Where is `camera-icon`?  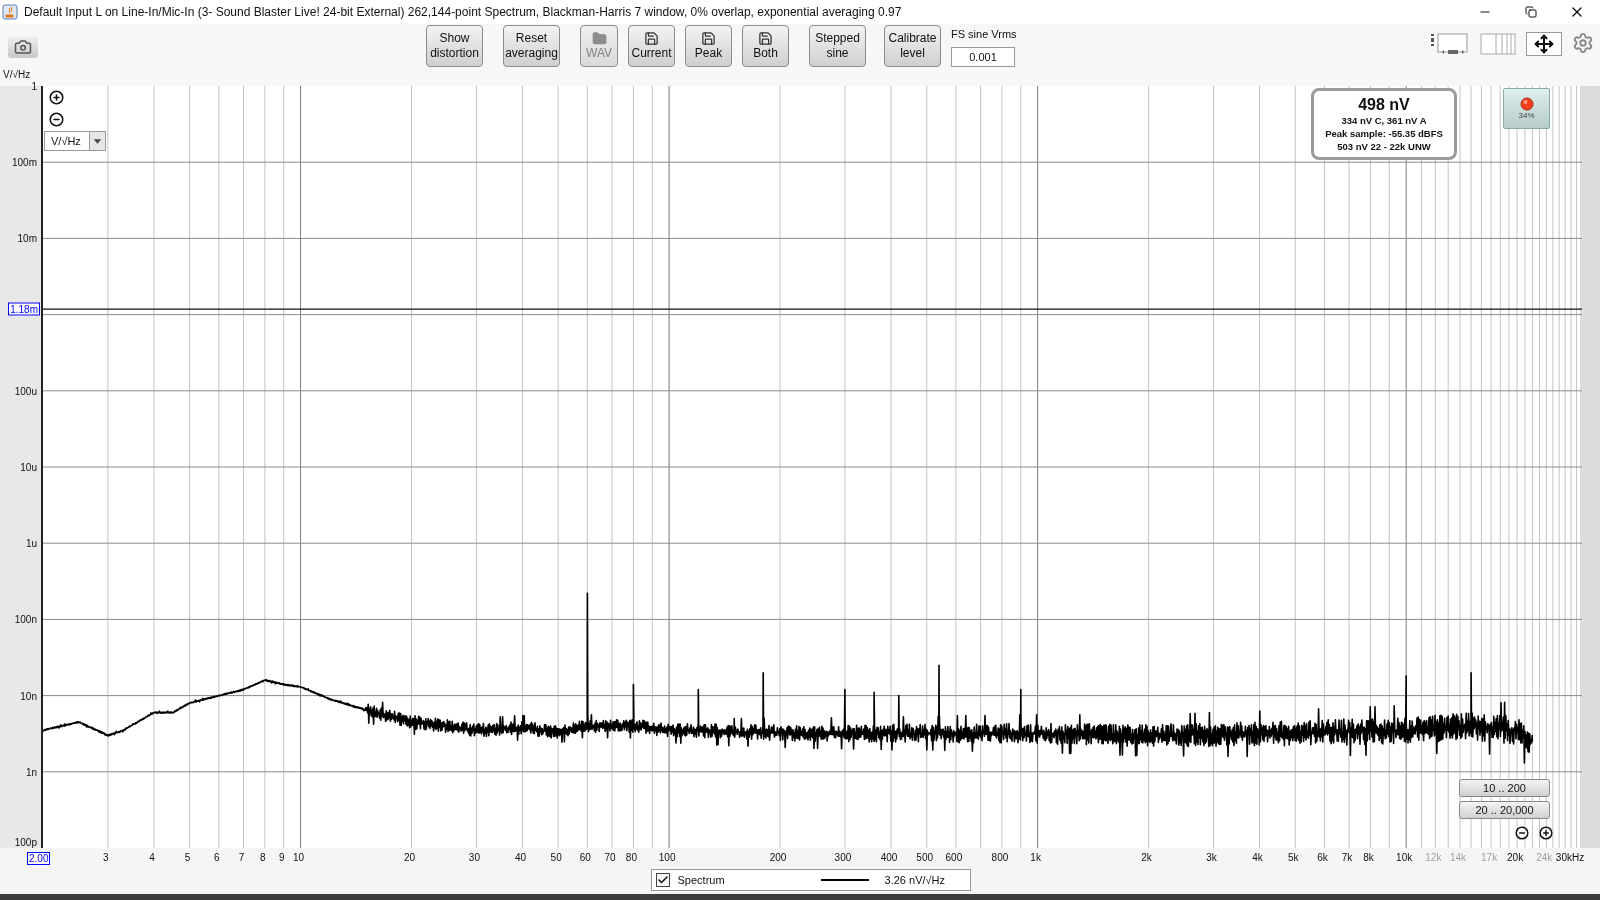 camera-icon is located at coordinates (23, 47).